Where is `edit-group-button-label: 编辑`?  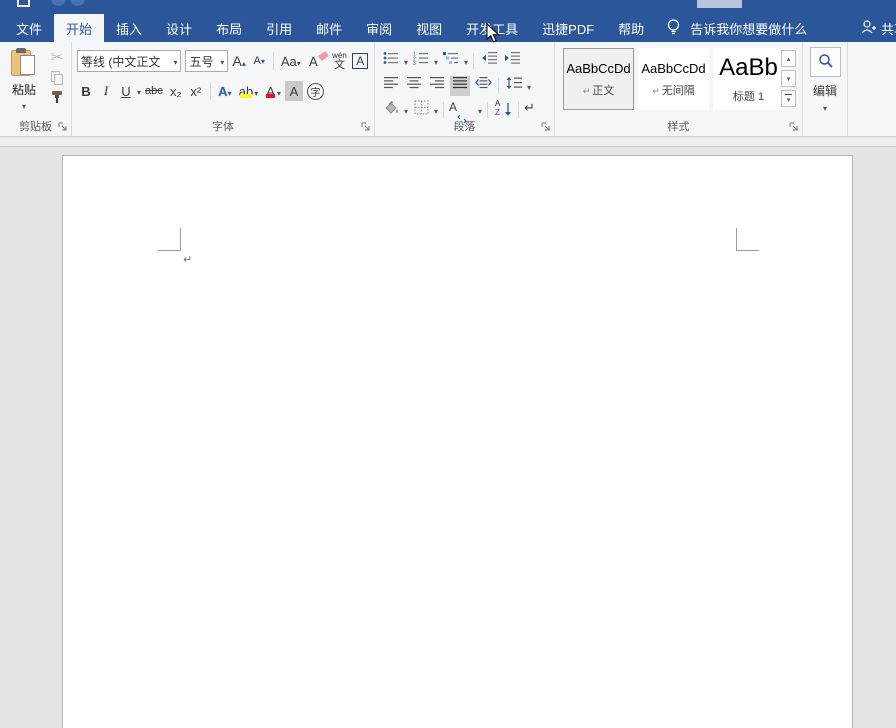 edit-group-button-label: 编辑 is located at coordinates (825, 90).